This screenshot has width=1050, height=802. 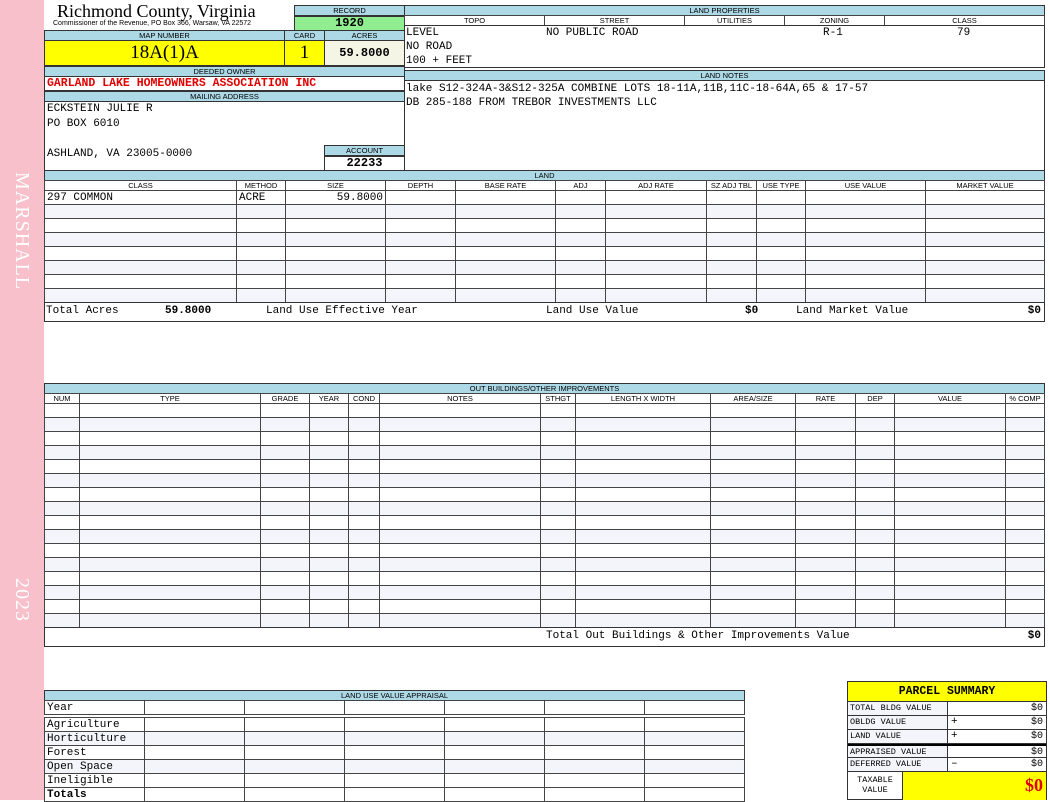 I want to click on address-line-3: ASHLAND, VA 23005-0000, so click(x=120, y=154).